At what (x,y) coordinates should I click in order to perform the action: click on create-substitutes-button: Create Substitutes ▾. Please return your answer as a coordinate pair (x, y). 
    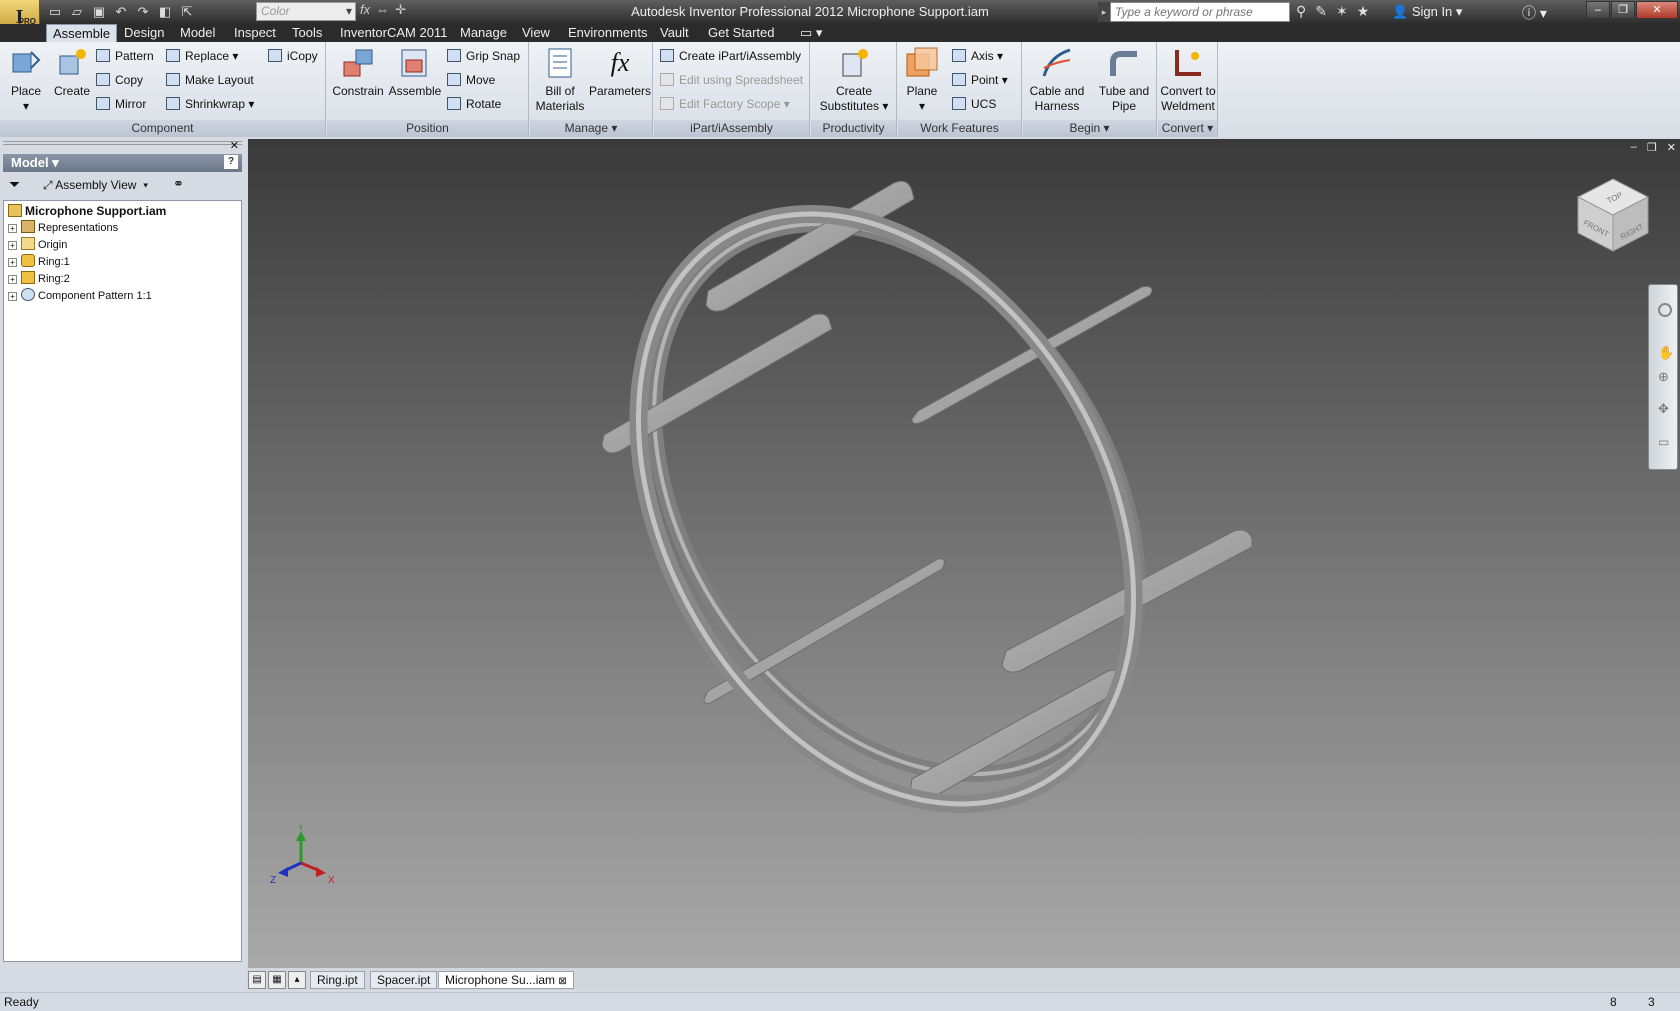
    Looking at the image, I should click on (854, 80).